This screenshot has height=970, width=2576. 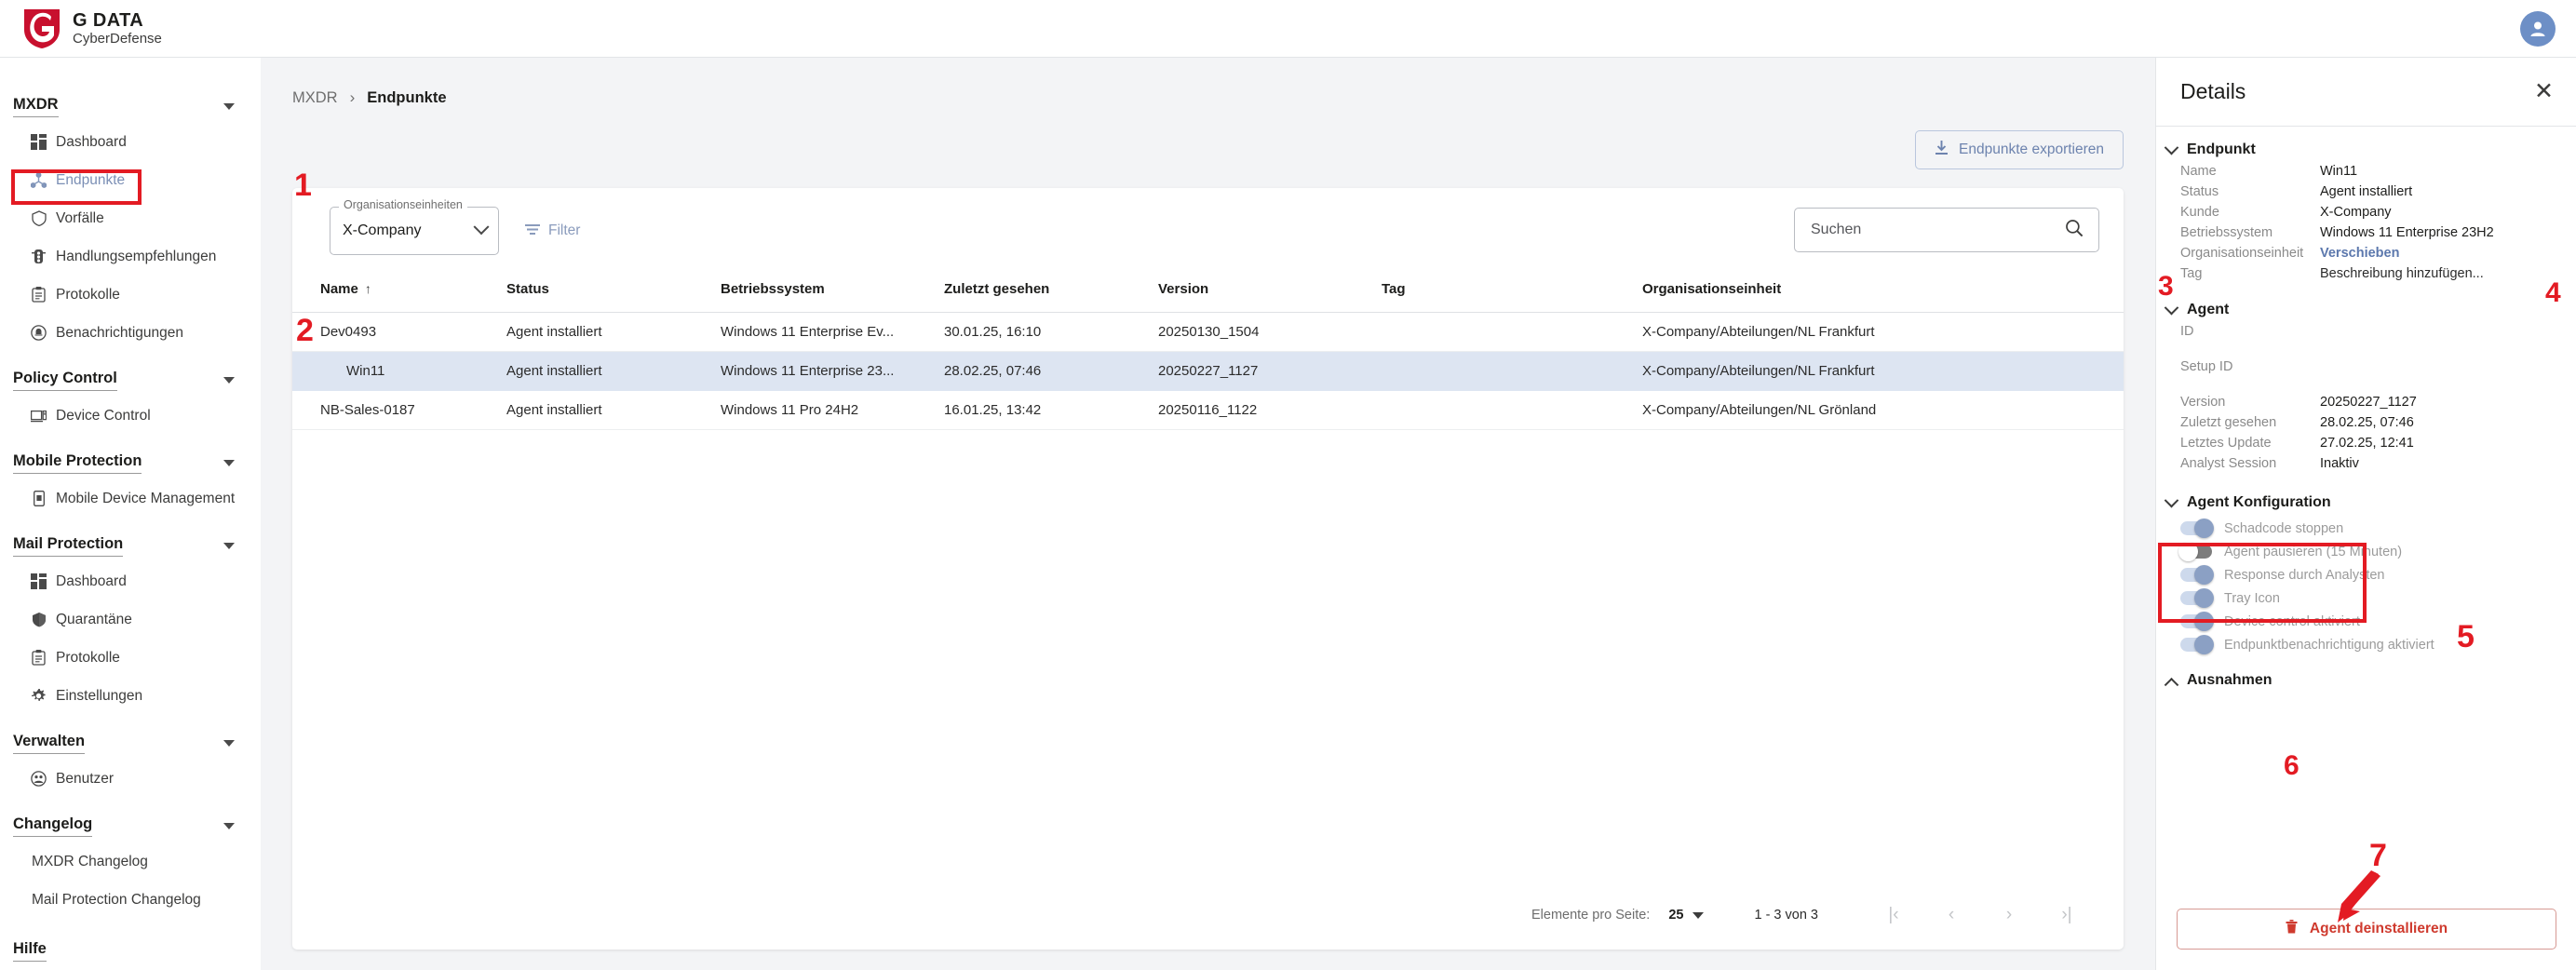 I want to click on export-endpoints-button: Endpunkte exportieren, so click(x=2019, y=149).